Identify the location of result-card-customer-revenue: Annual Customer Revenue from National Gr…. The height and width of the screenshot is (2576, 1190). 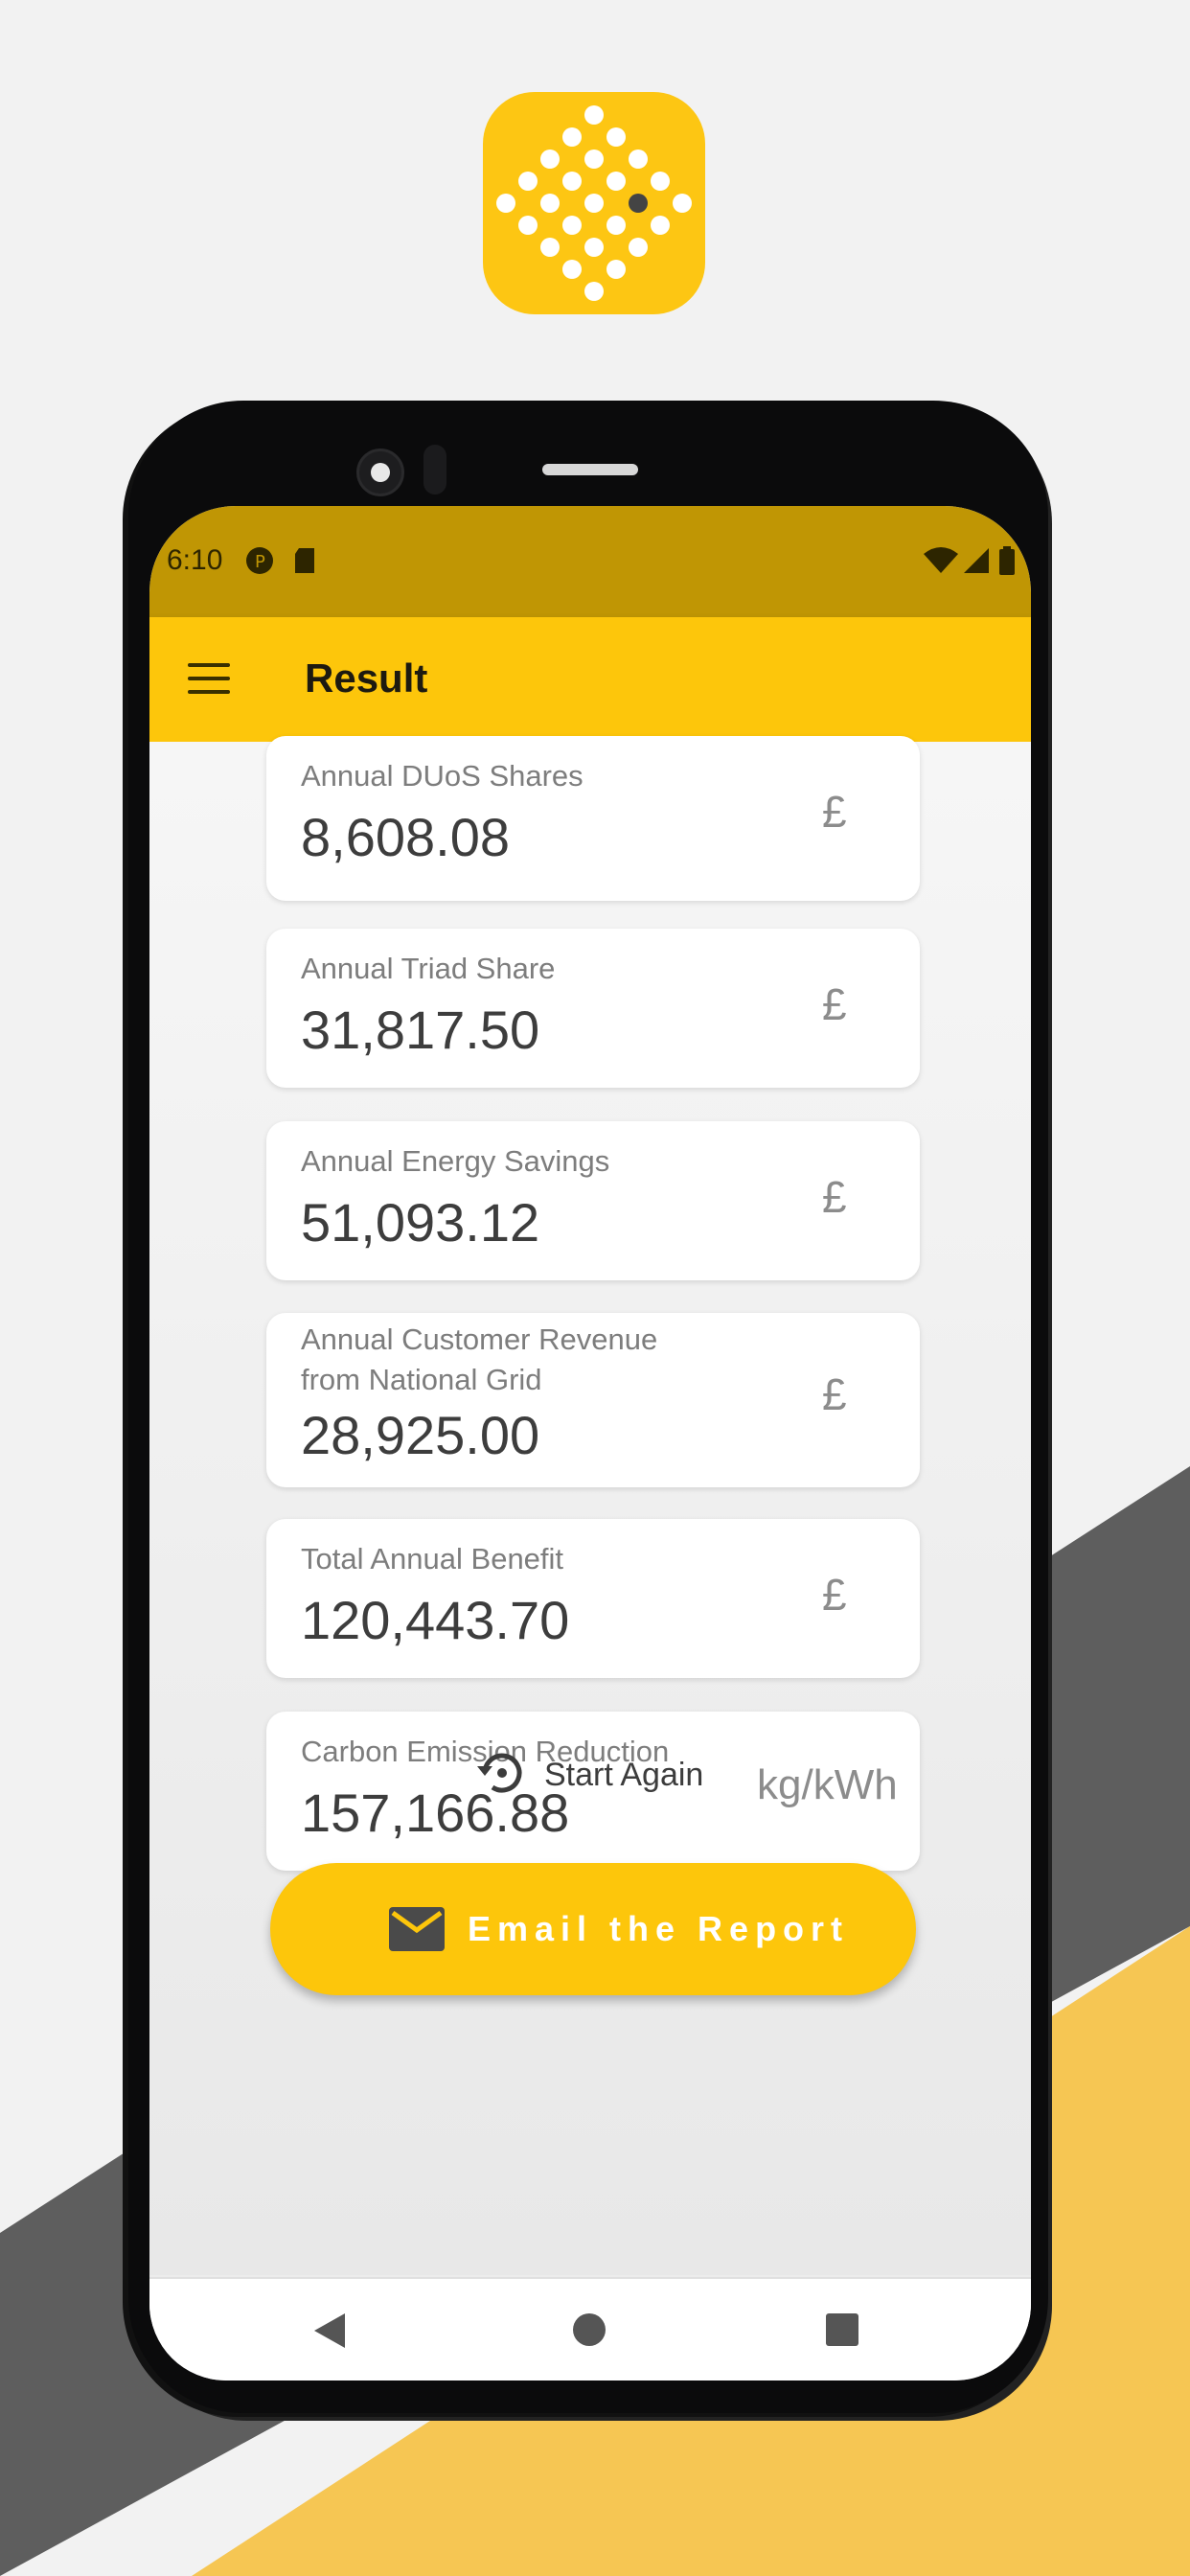
(593, 1400).